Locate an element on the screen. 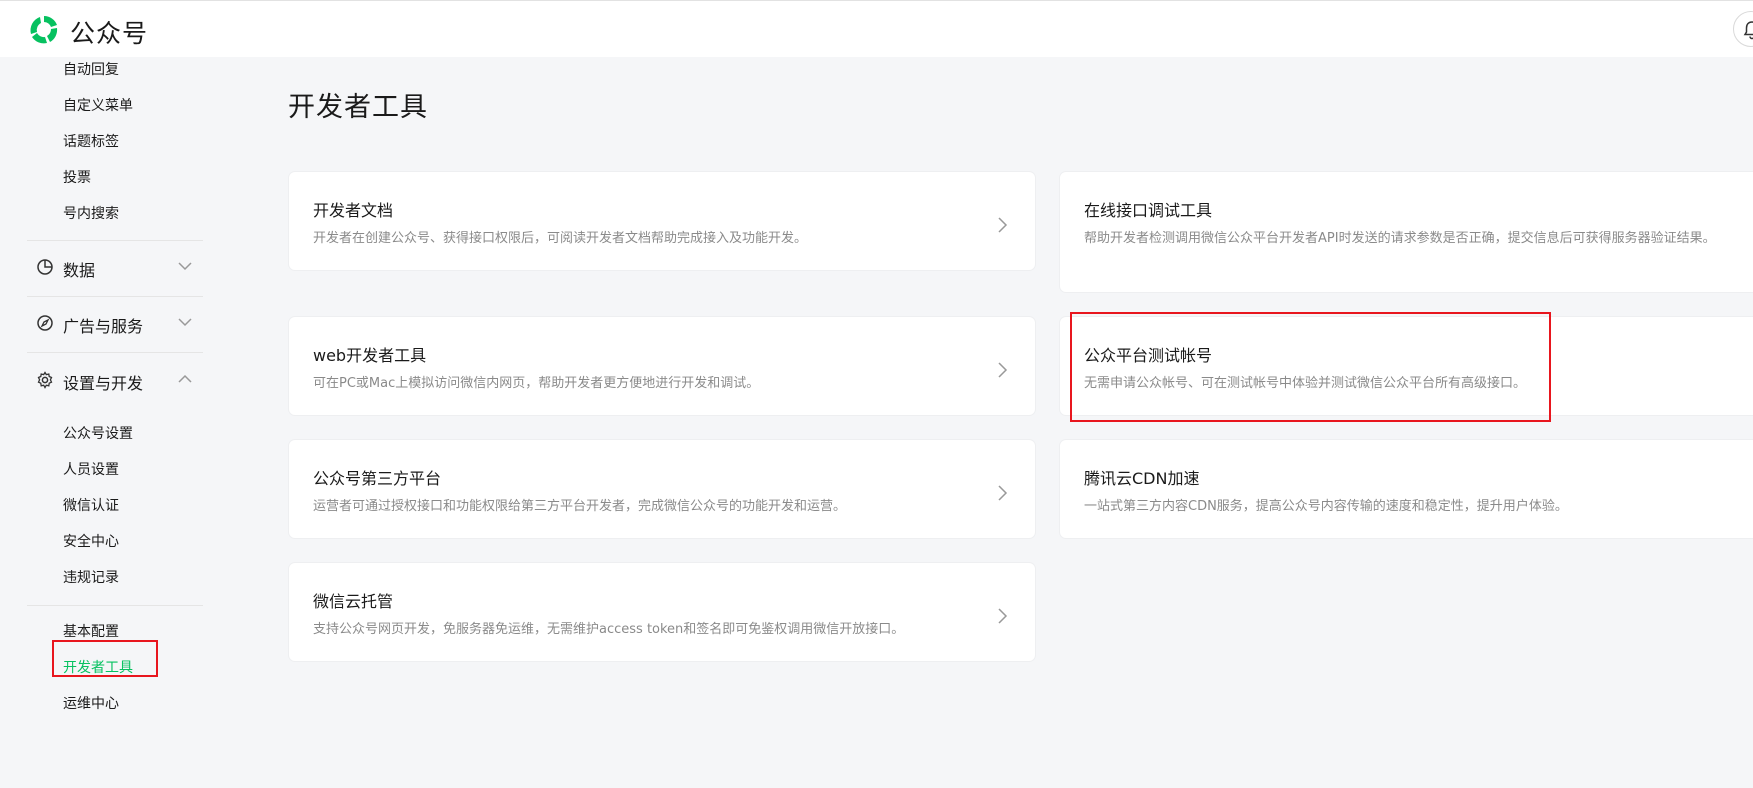  sidebar-item-search: 号内搜索 is located at coordinates (91, 213).